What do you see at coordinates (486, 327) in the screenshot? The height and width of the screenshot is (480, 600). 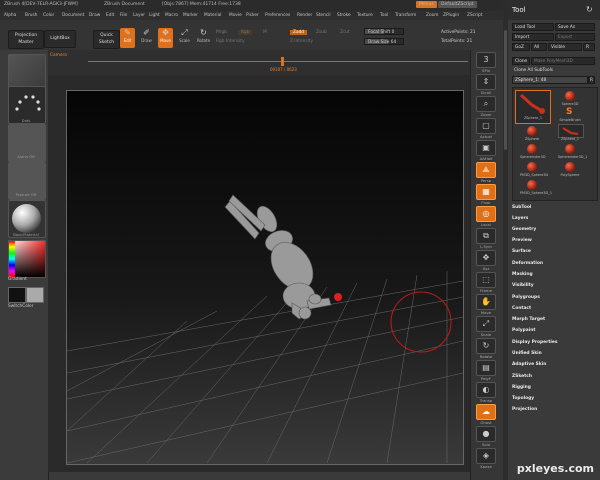 I see `shelf-button-scale: ⤢ Scale` at bounding box center [486, 327].